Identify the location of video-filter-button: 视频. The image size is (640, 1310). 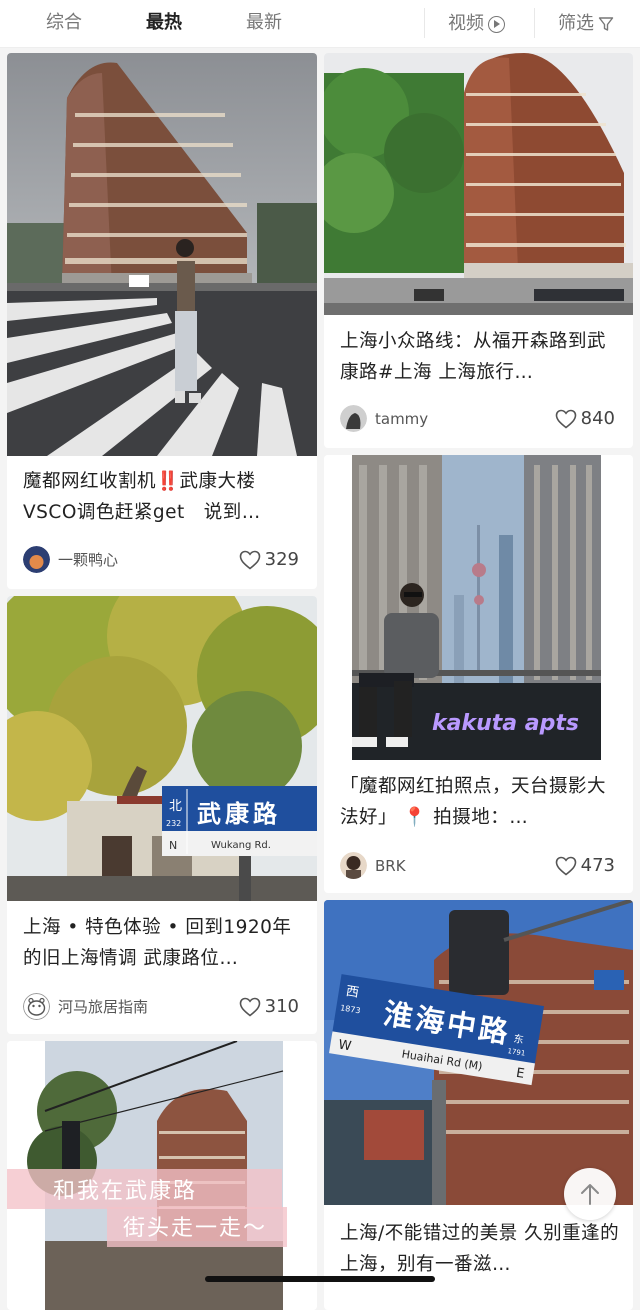
(476, 24).